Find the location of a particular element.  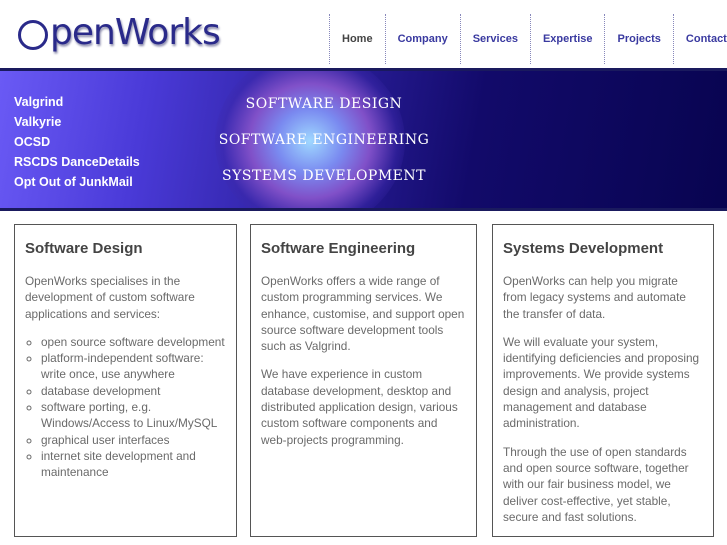

link-valgrind: Valgrind is located at coordinates (77, 102).